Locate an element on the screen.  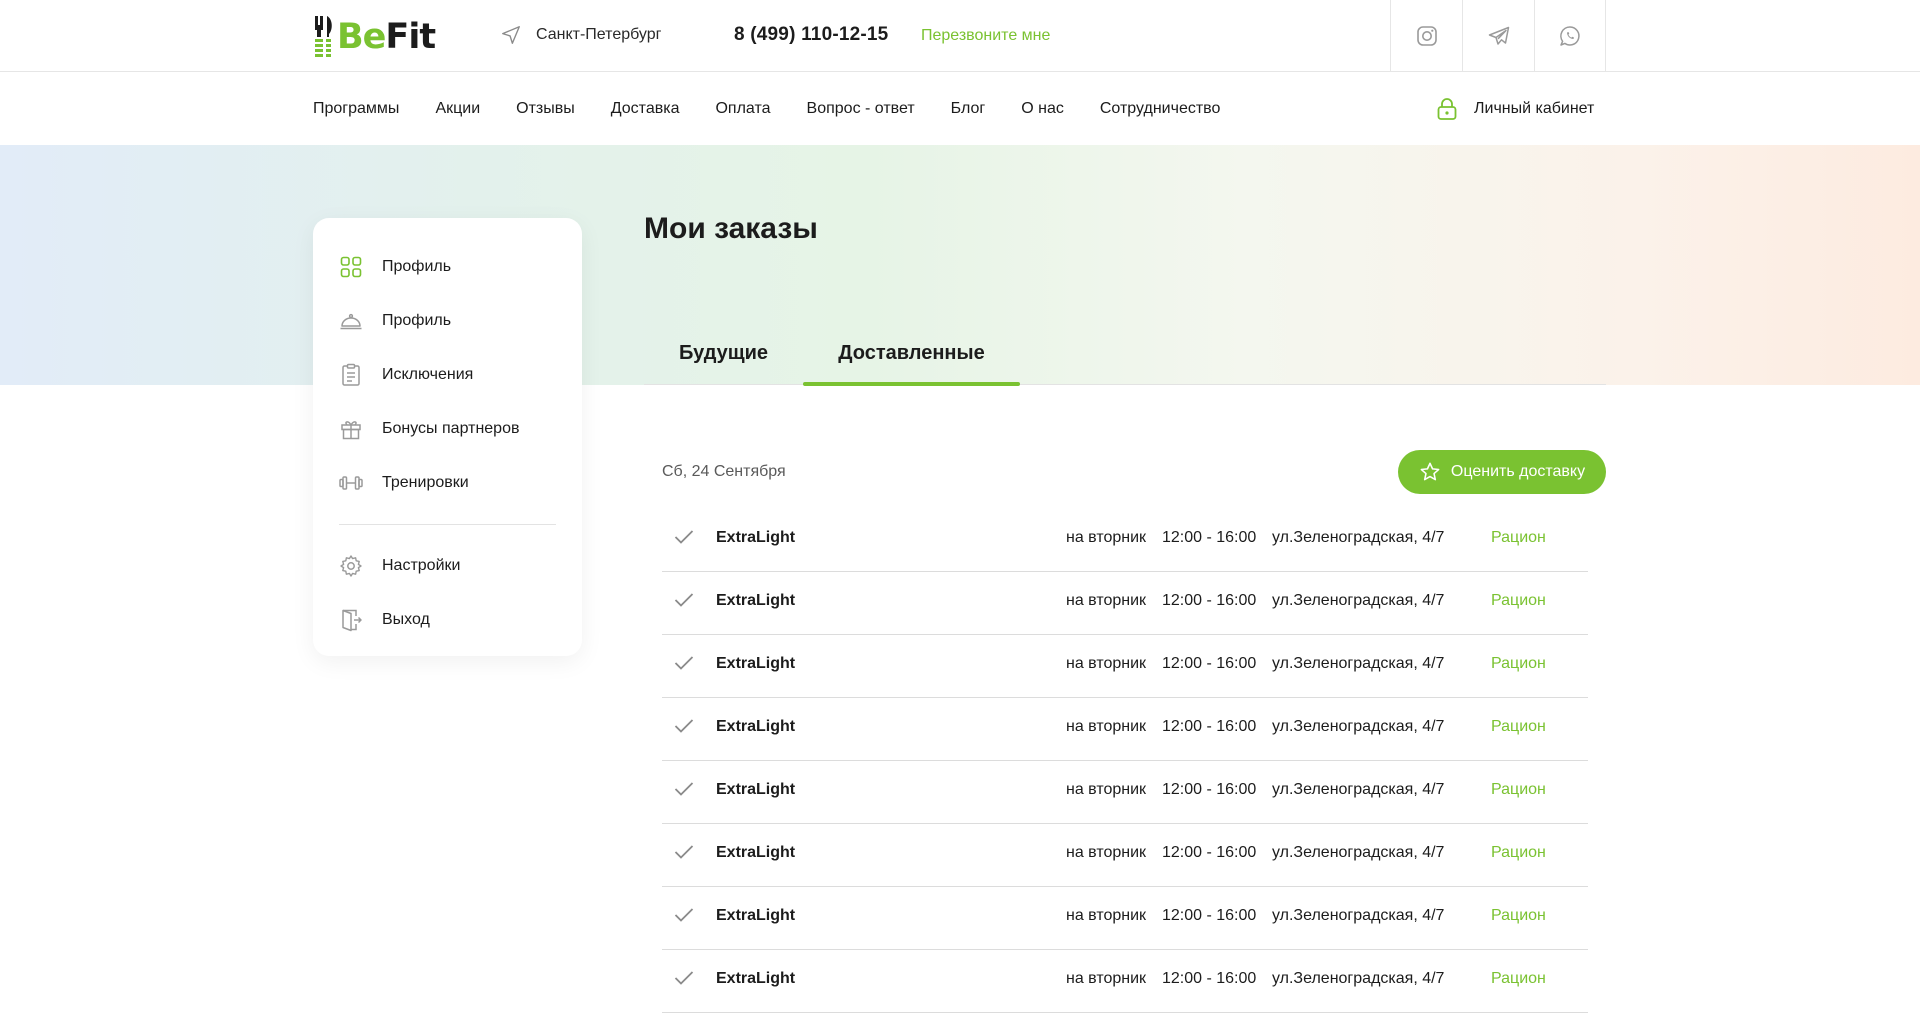
rate-delivery-label: Оценить доставку is located at coordinates (1518, 471).